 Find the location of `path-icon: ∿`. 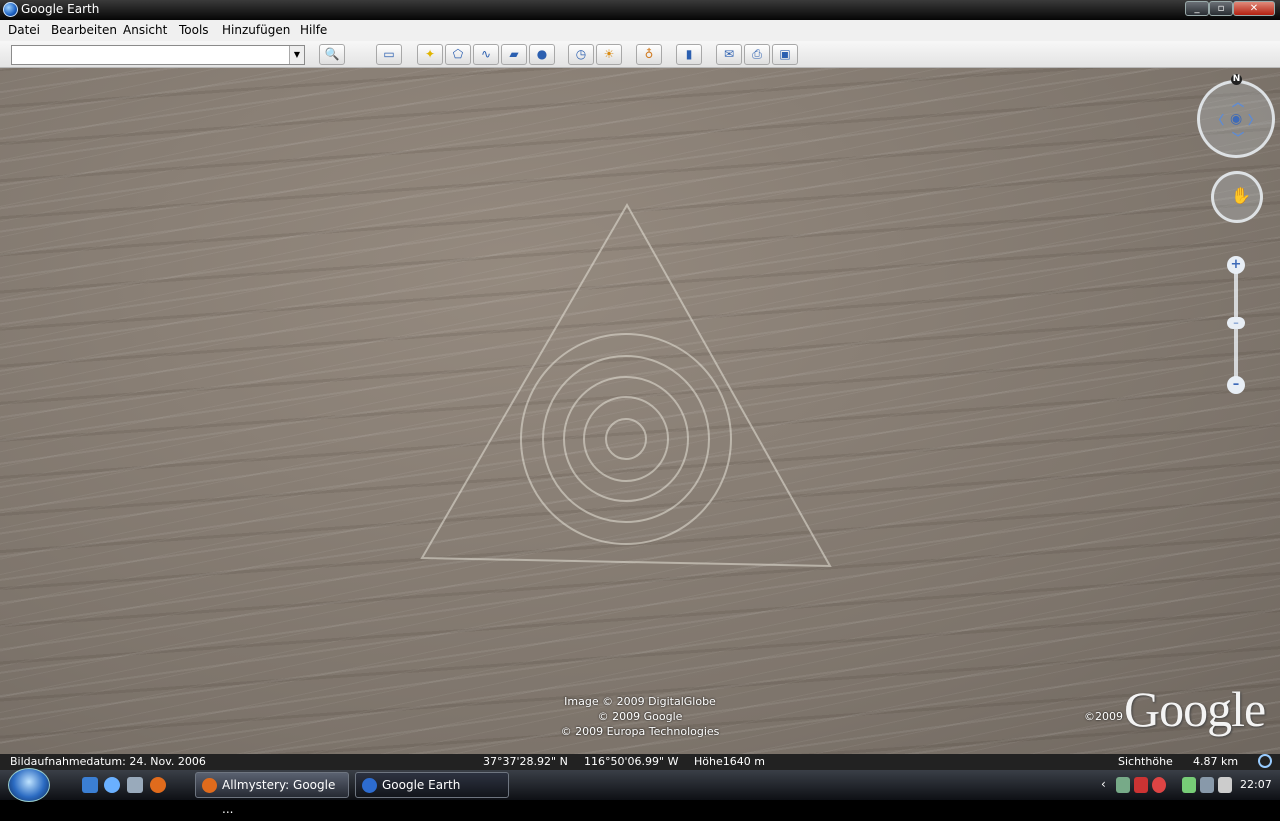

path-icon: ∿ is located at coordinates (486, 54).